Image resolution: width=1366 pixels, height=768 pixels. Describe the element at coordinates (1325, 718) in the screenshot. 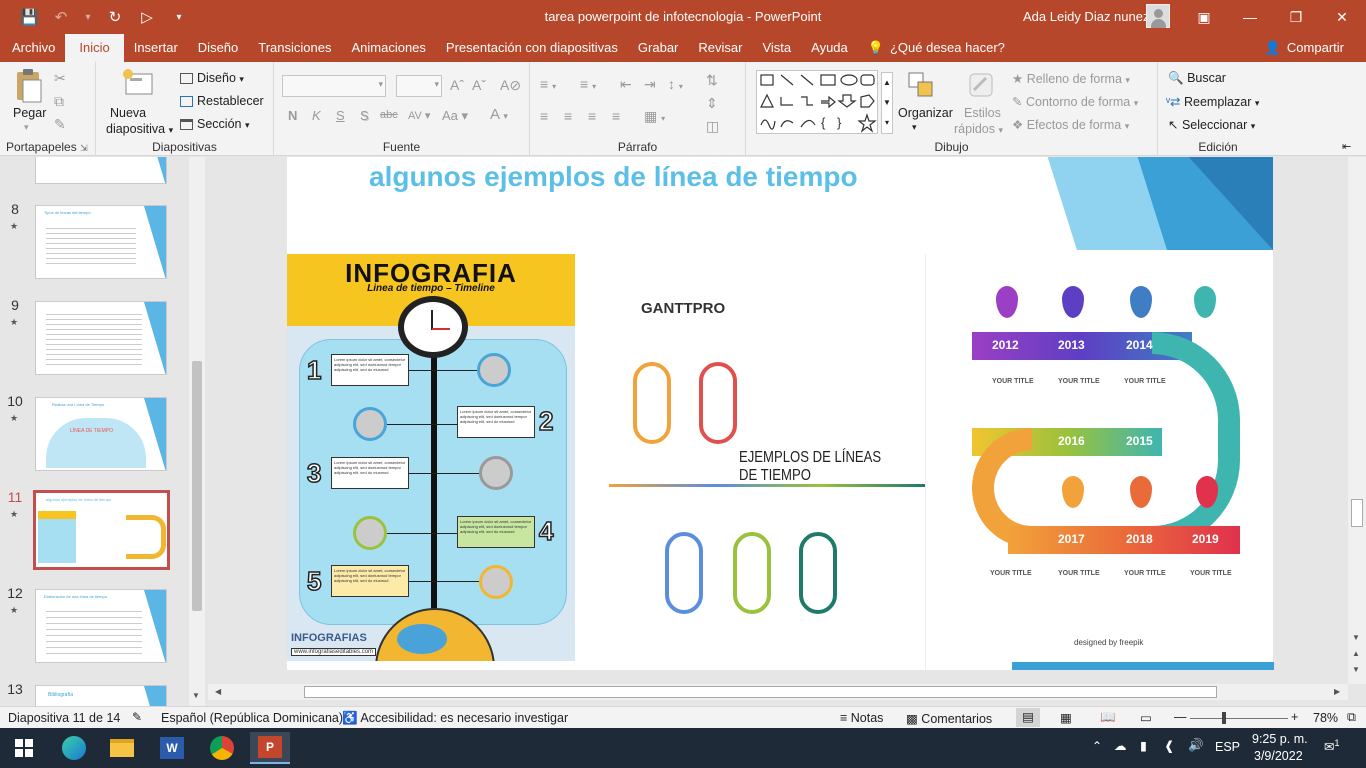

I see `zoom-level: 78%` at that location.